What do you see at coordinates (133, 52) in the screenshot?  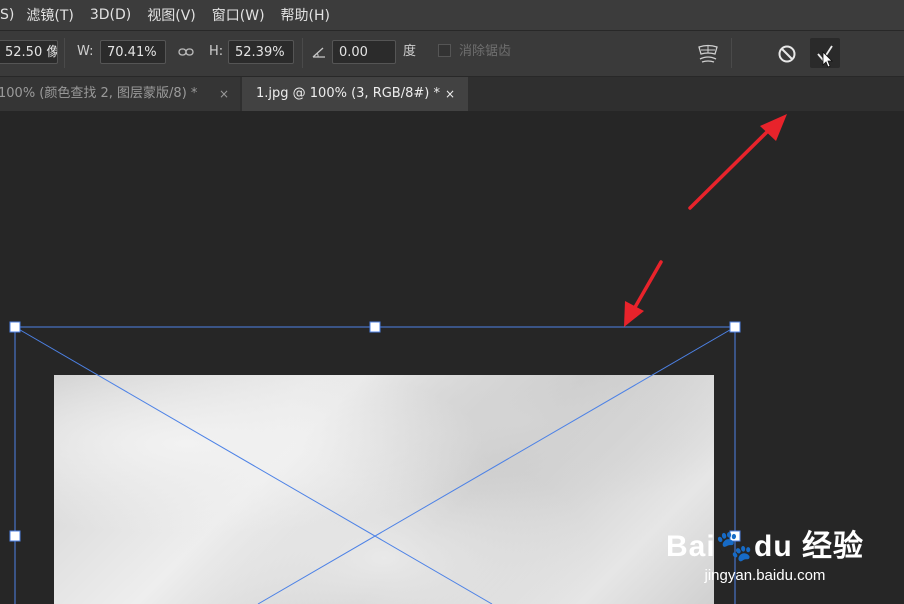 I see `width-field: 70.41%` at bounding box center [133, 52].